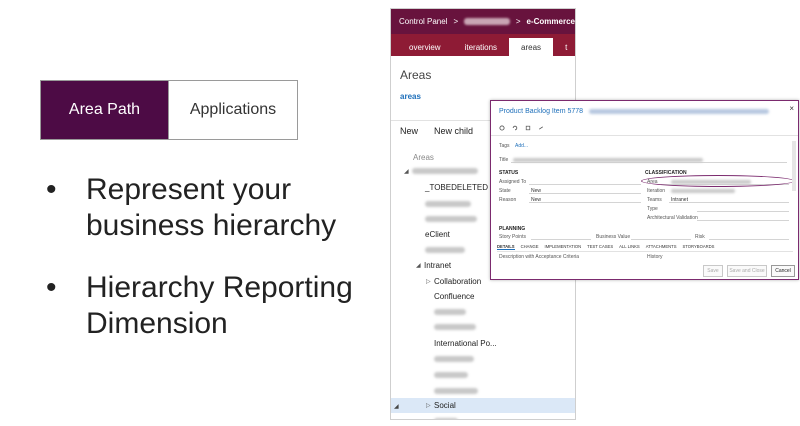 The image size is (800, 426). I want to click on project-nav-tabs: overview iterations areas t, so click(483, 45).